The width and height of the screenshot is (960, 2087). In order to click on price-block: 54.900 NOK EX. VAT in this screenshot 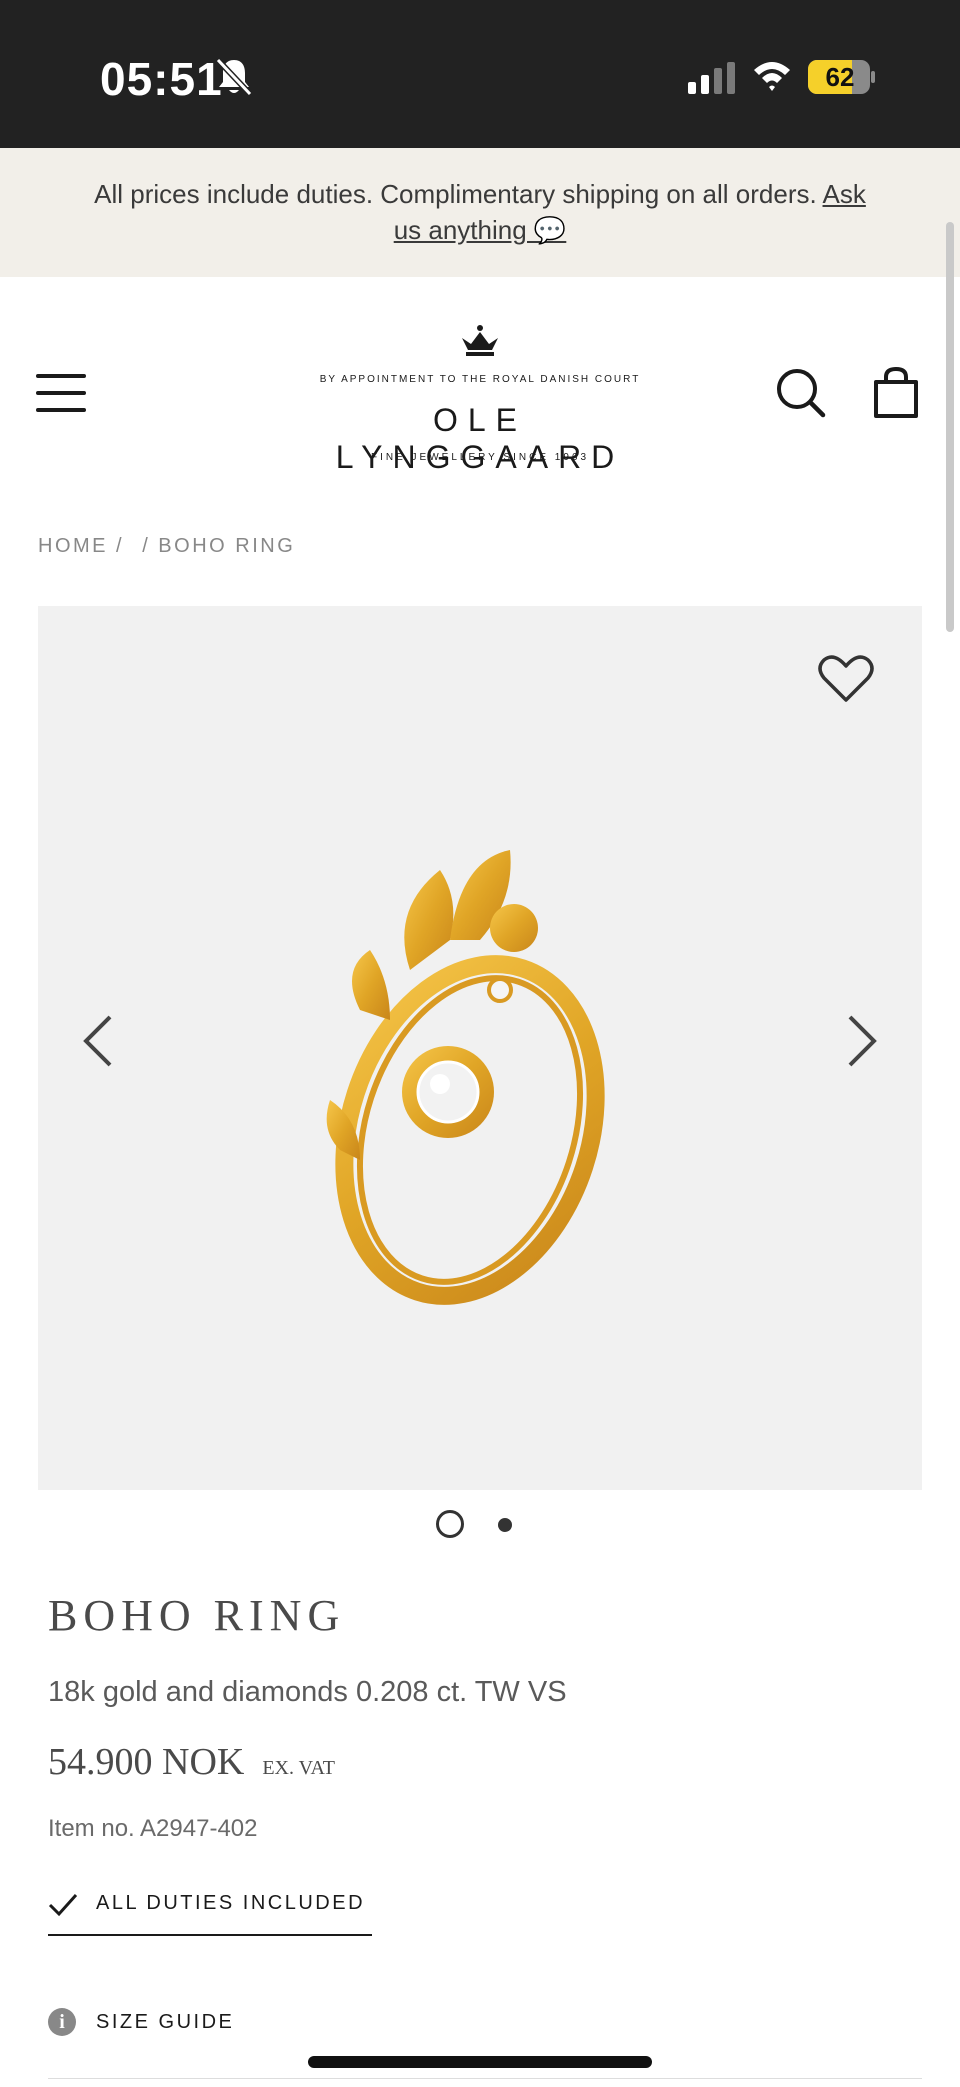, I will do `click(191, 1762)`.